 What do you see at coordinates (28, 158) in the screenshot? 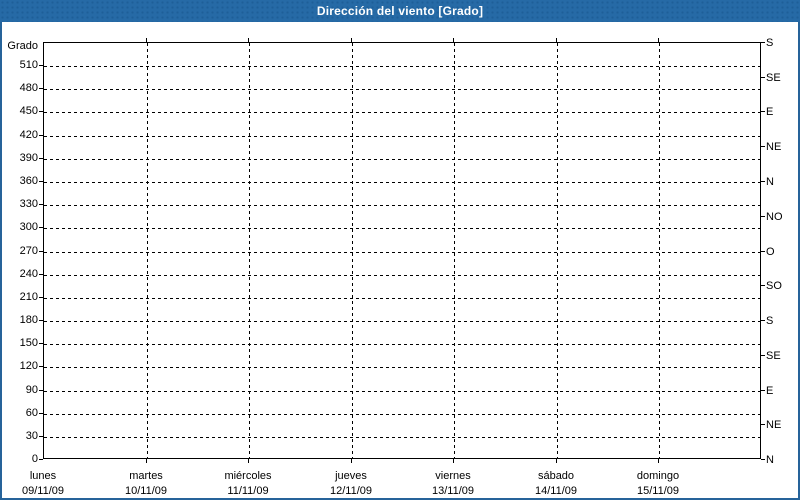
I see `y-tick-label-left: 390` at bounding box center [28, 158].